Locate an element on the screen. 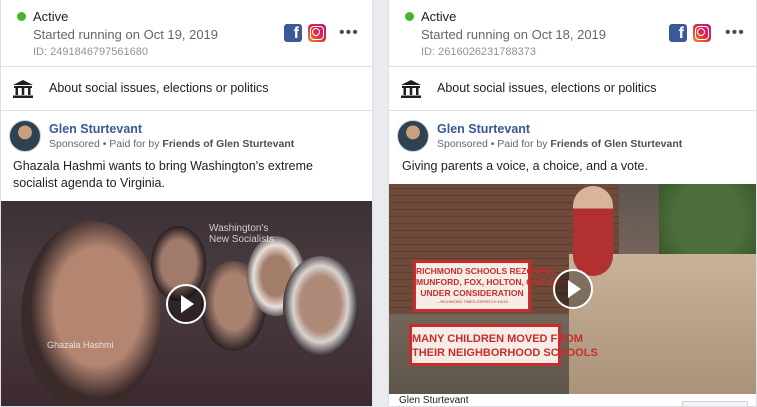 The image size is (757, 407). headline-source: —RICHMOND TIMES-DISPATCH 10/15 is located at coordinates (472, 301).